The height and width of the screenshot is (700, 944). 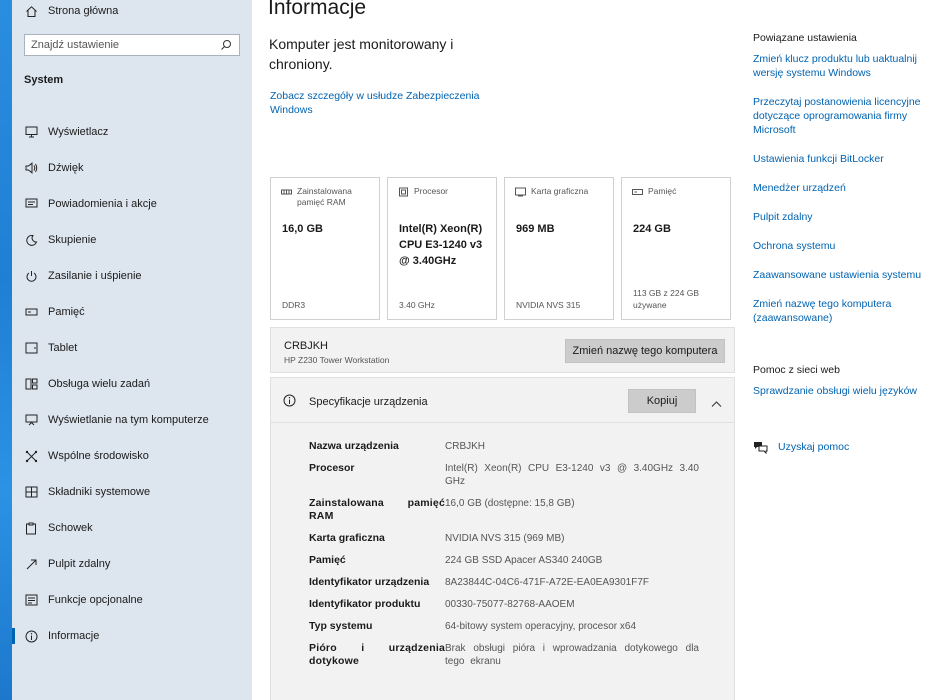 I want to click on sidebar-item-label: Tablet, so click(x=63, y=348).